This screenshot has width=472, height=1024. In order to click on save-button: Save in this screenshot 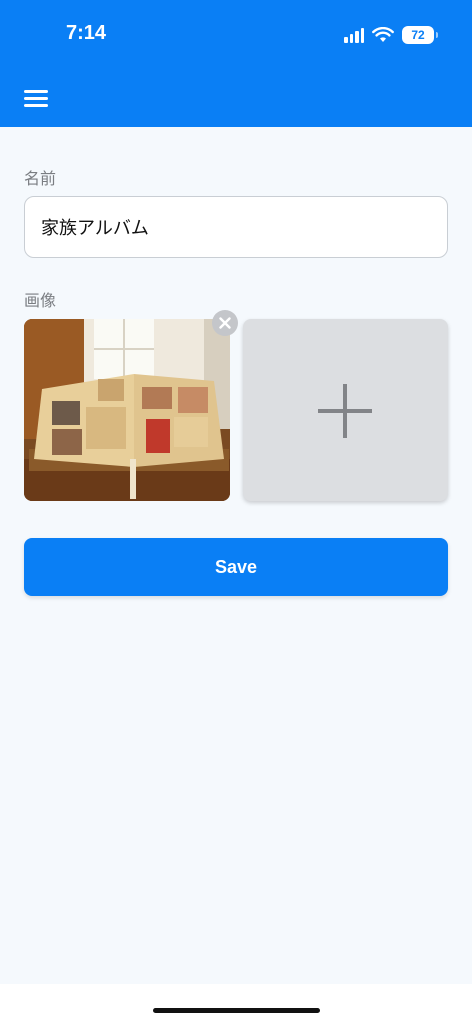, I will do `click(236, 567)`.